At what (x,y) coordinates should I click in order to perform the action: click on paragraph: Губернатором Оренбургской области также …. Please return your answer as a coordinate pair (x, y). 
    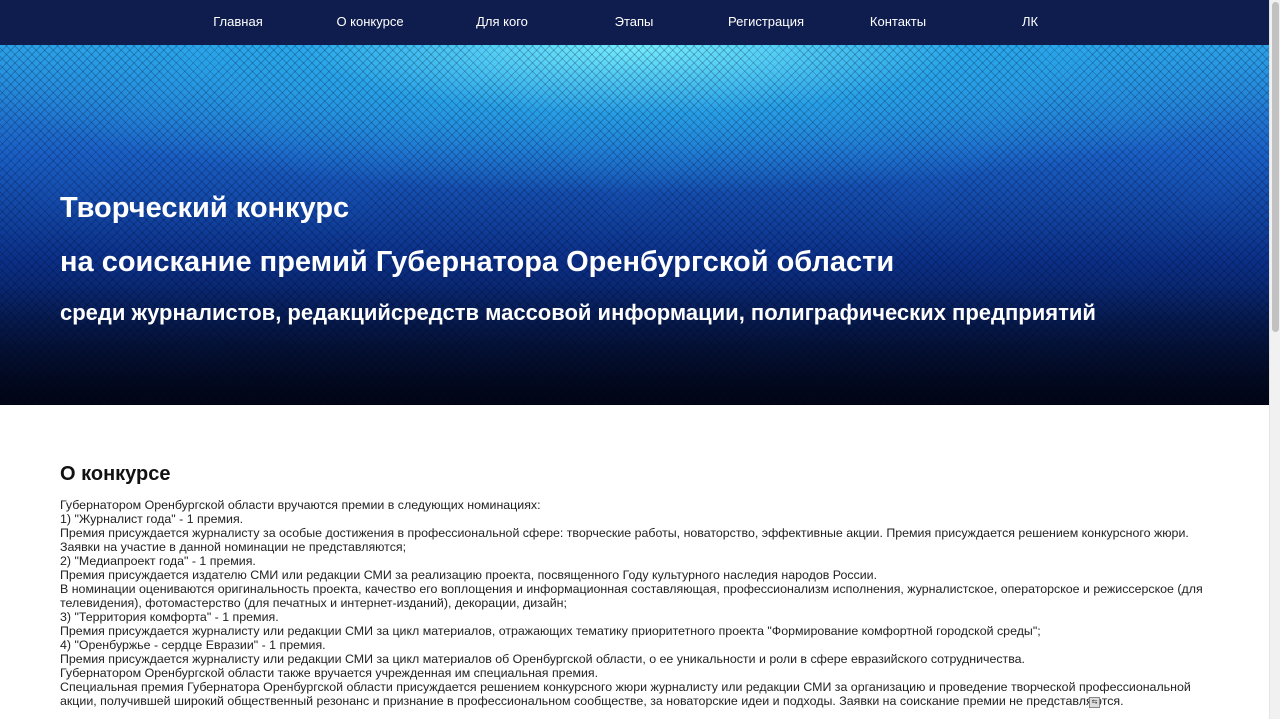
    Looking at the image, I should click on (329, 673).